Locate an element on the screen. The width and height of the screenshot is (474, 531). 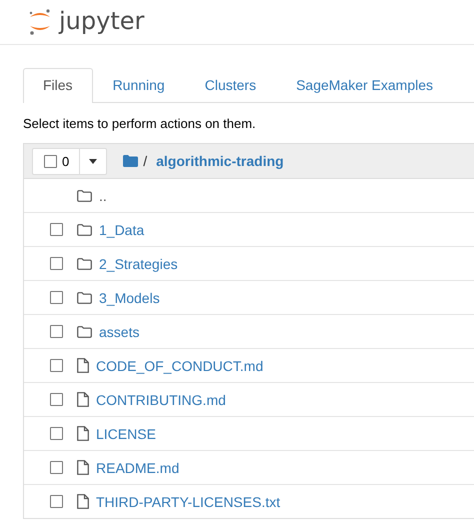
item-link: .. is located at coordinates (103, 196).